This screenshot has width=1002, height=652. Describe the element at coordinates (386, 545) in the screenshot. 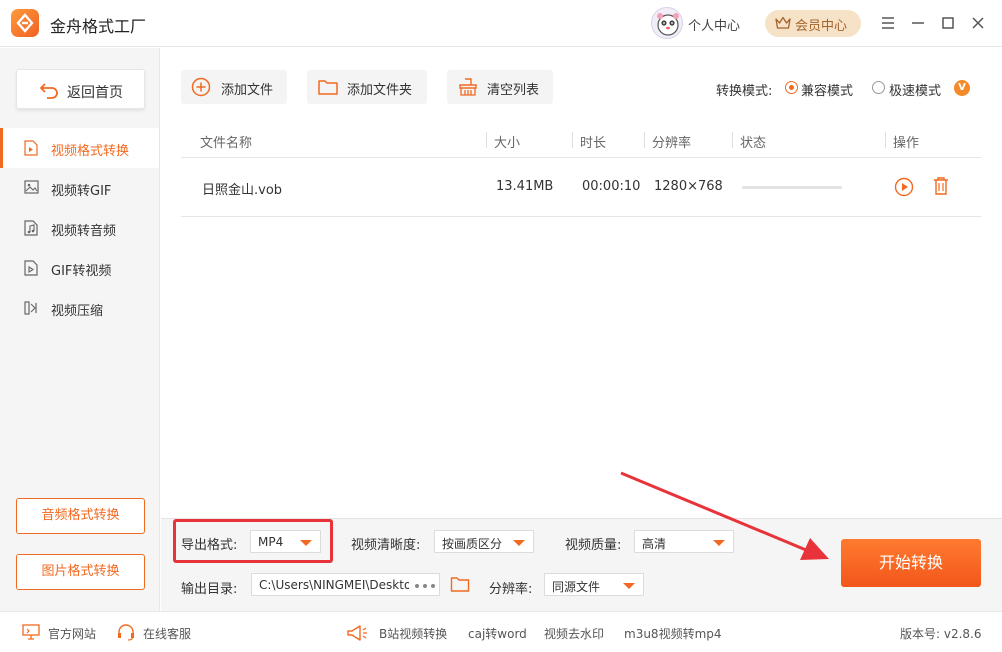

I see `clarity-label: 视频清晰度:` at that location.